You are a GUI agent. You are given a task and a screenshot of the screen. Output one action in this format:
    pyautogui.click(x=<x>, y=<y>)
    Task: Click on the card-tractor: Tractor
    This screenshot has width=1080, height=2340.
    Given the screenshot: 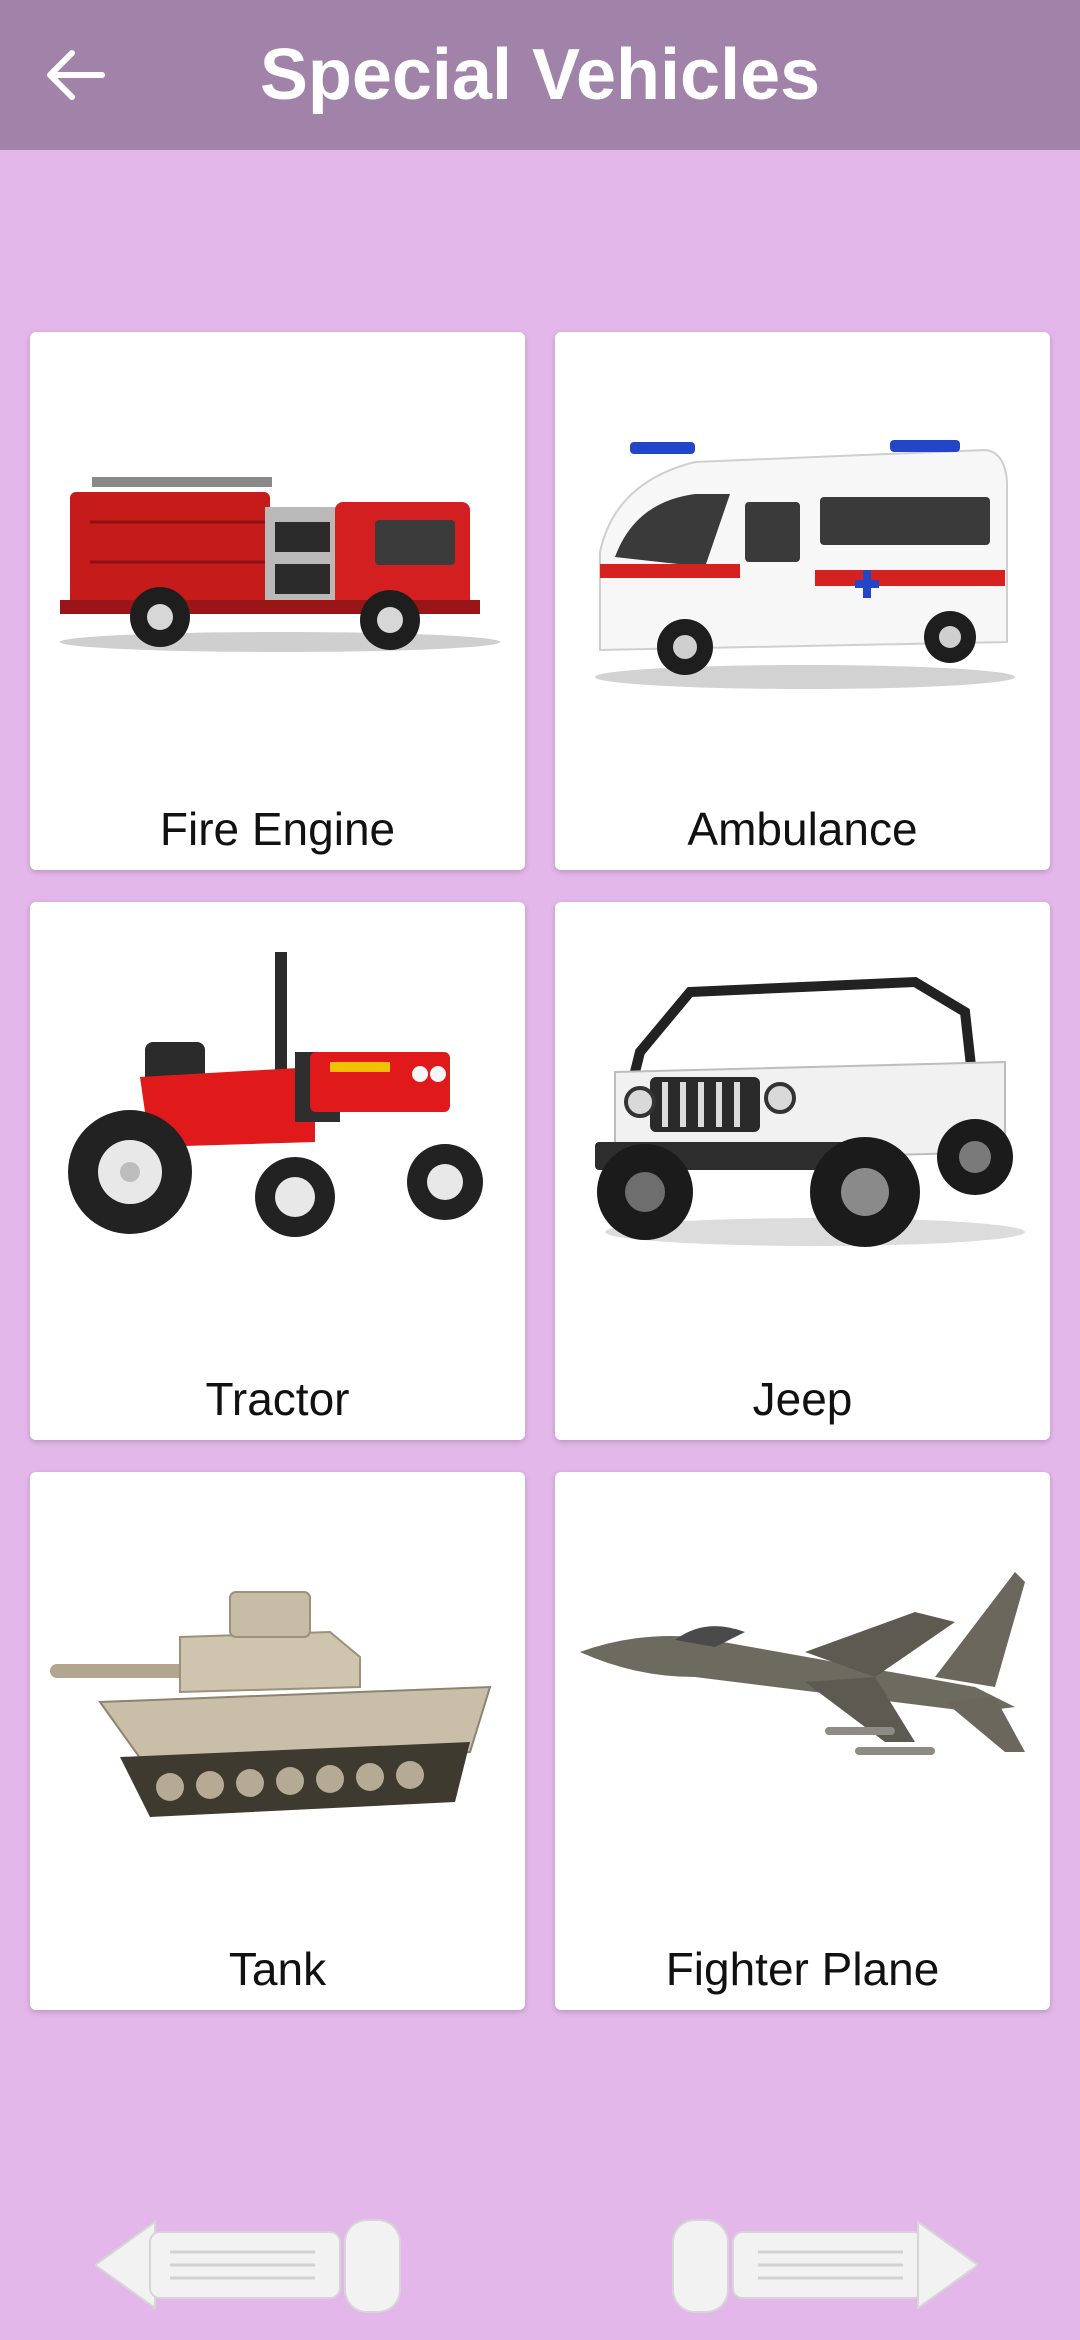 What is the action you would take?
    pyautogui.click(x=277, y=1171)
    